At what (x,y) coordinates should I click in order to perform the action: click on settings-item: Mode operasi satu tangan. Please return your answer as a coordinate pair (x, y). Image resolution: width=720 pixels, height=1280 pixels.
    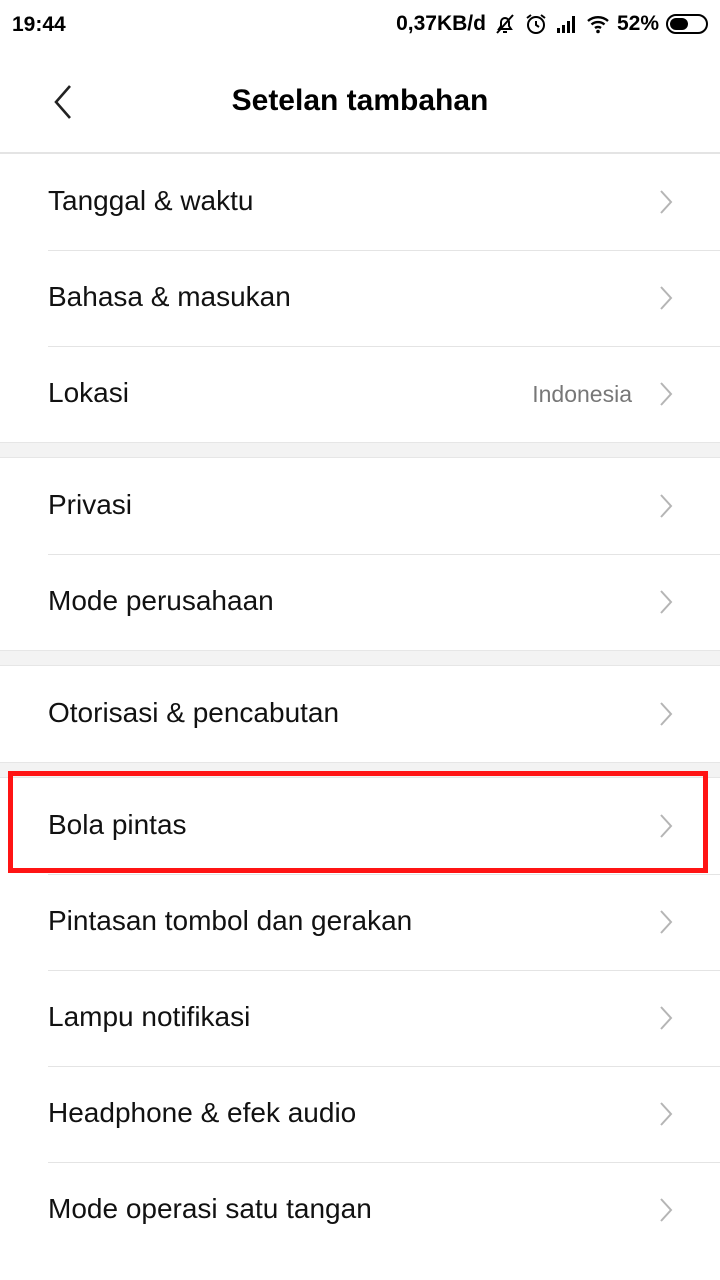
    Looking at the image, I should click on (360, 1210).